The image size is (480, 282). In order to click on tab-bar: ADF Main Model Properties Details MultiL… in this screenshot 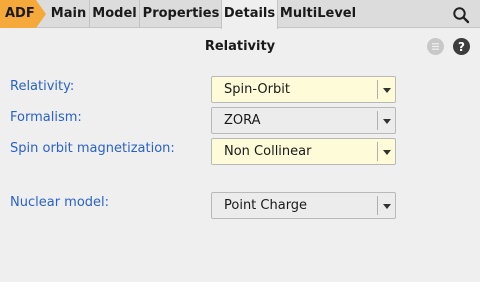, I will do `click(240, 14)`.